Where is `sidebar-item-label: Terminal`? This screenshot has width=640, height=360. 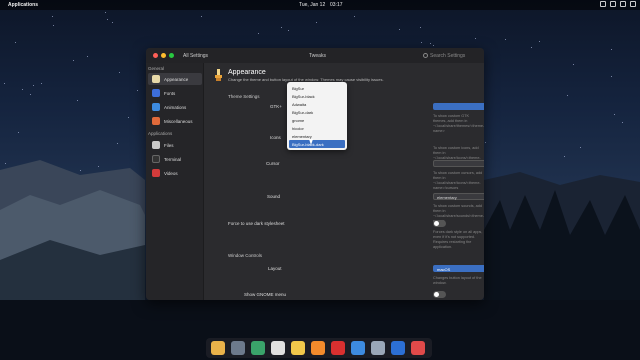
sidebar-item-label: Terminal is located at coordinates (173, 159).